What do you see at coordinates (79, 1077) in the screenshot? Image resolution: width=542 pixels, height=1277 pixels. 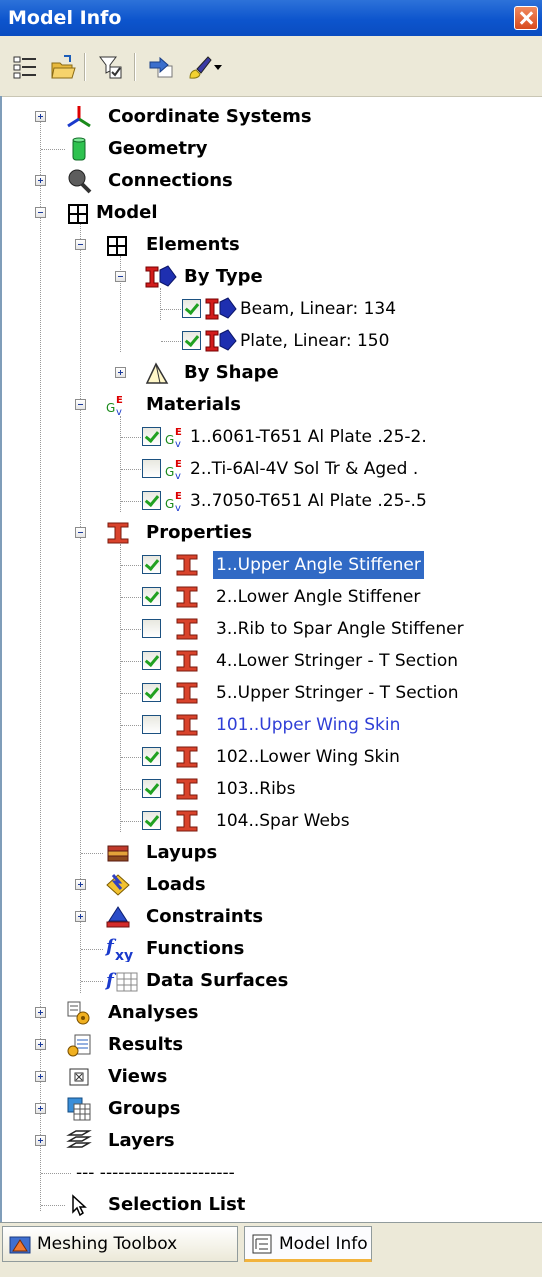 I see `view-window-icon` at bounding box center [79, 1077].